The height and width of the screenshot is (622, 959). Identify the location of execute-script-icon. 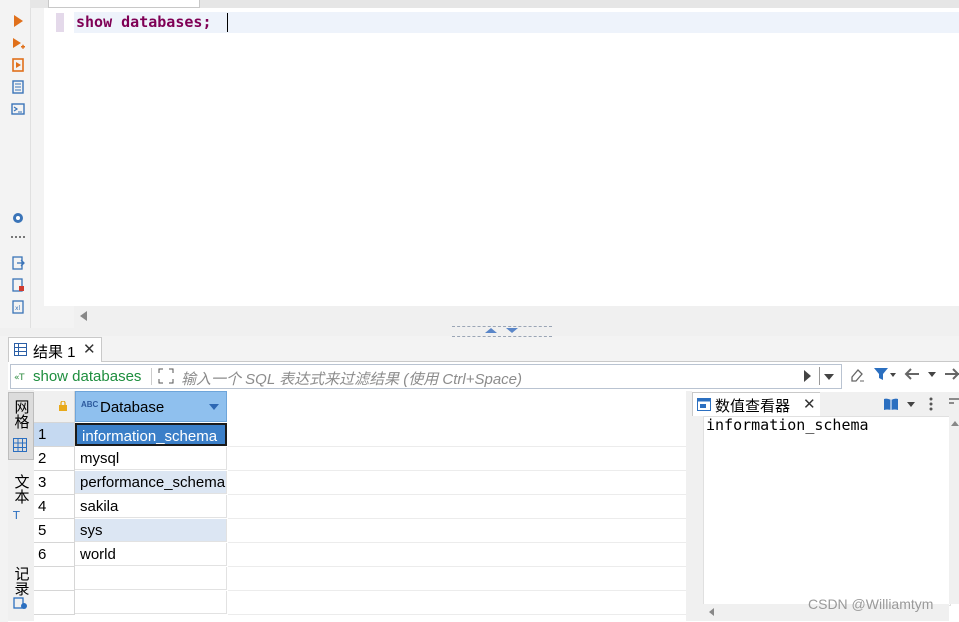
(18, 65).